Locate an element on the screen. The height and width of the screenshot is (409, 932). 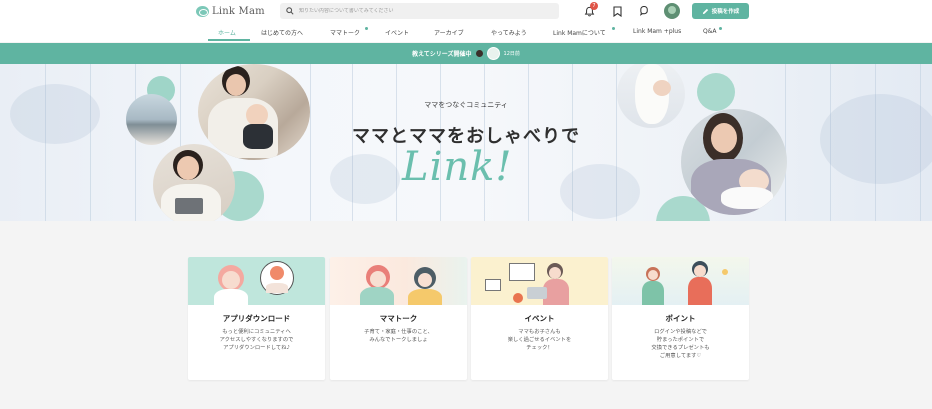
nav-item-beginners: はじめての方へ is located at coordinates (282, 32).